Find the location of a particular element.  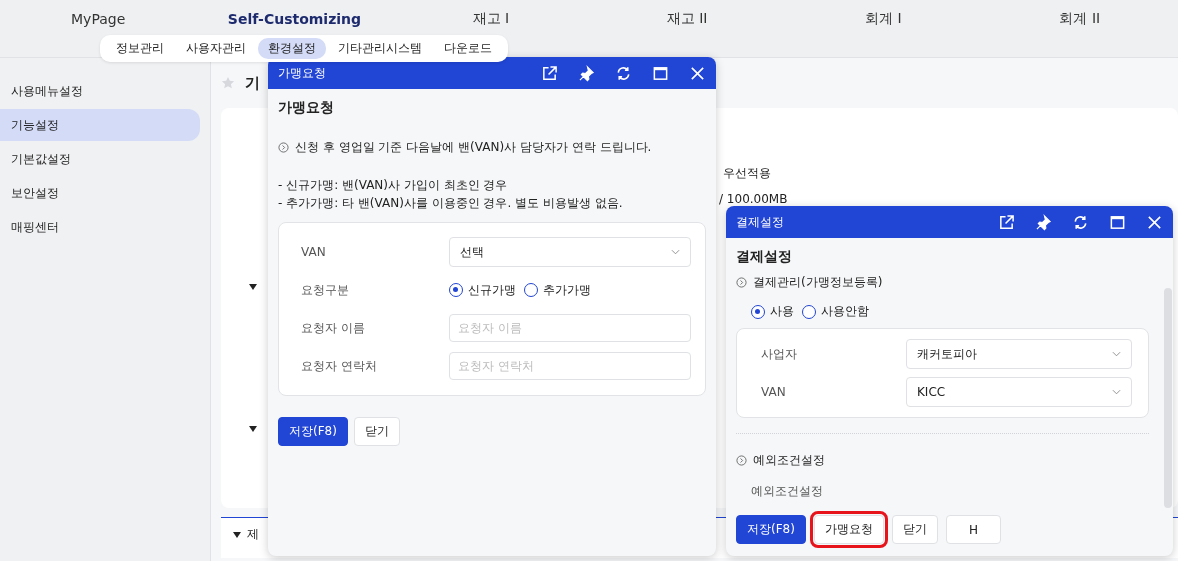

top-menu-item: MyPage is located at coordinates (98, 19).